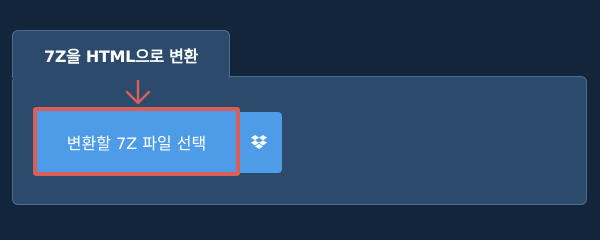 The height and width of the screenshot is (240, 600). I want to click on converter-tab: 7Z을 HTML으로 변환, so click(121, 54).